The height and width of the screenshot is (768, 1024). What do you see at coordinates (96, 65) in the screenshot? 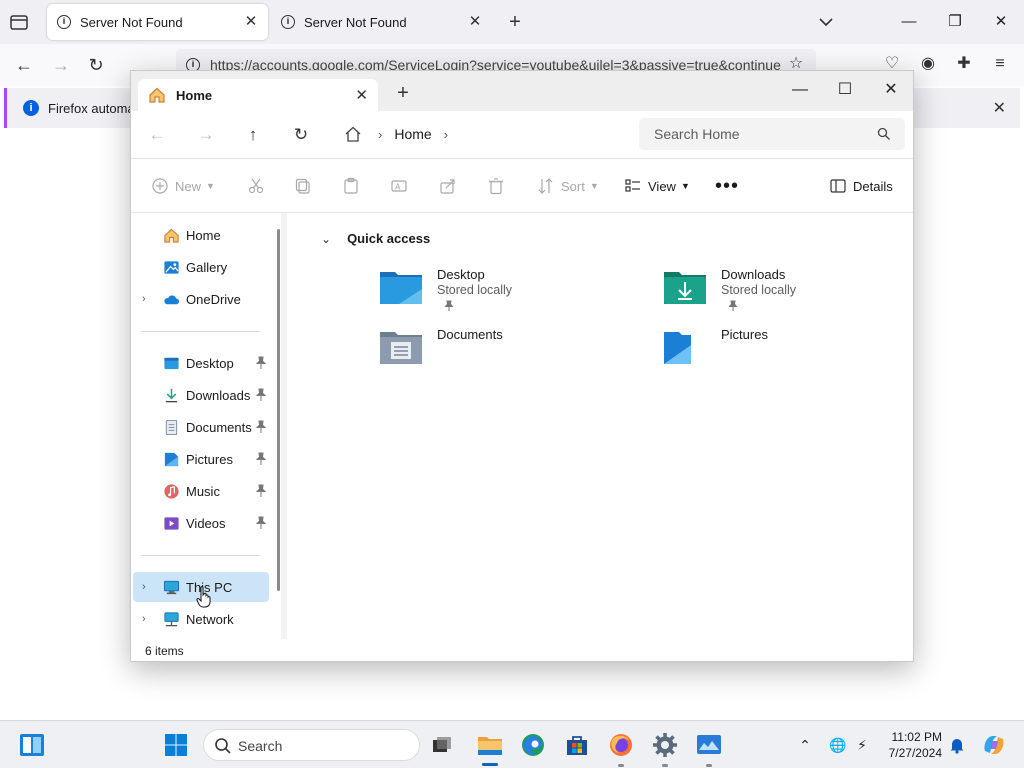
I see `reload-icon: ↻` at bounding box center [96, 65].